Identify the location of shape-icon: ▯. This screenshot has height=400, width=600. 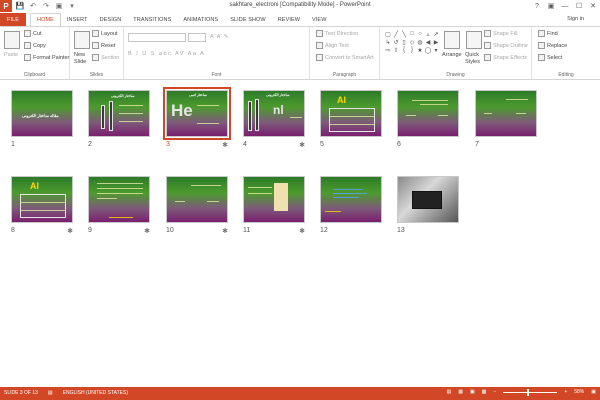
(404, 42).